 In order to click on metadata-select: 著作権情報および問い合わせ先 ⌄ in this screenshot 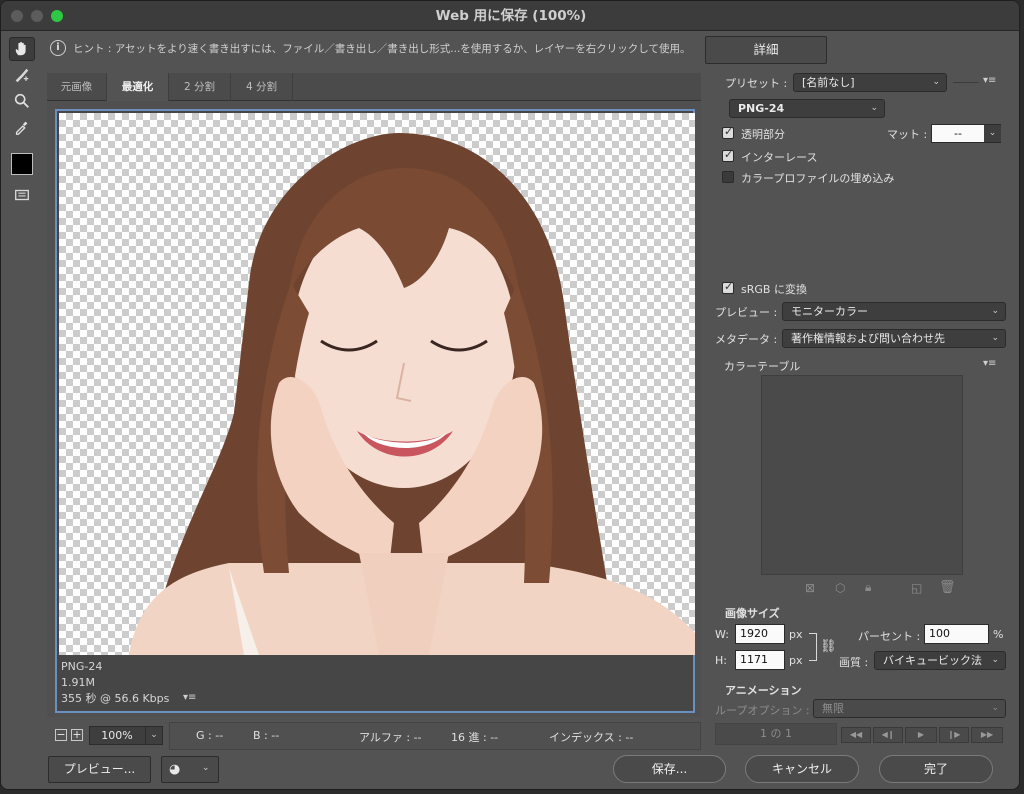, I will do `click(894, 338)`.